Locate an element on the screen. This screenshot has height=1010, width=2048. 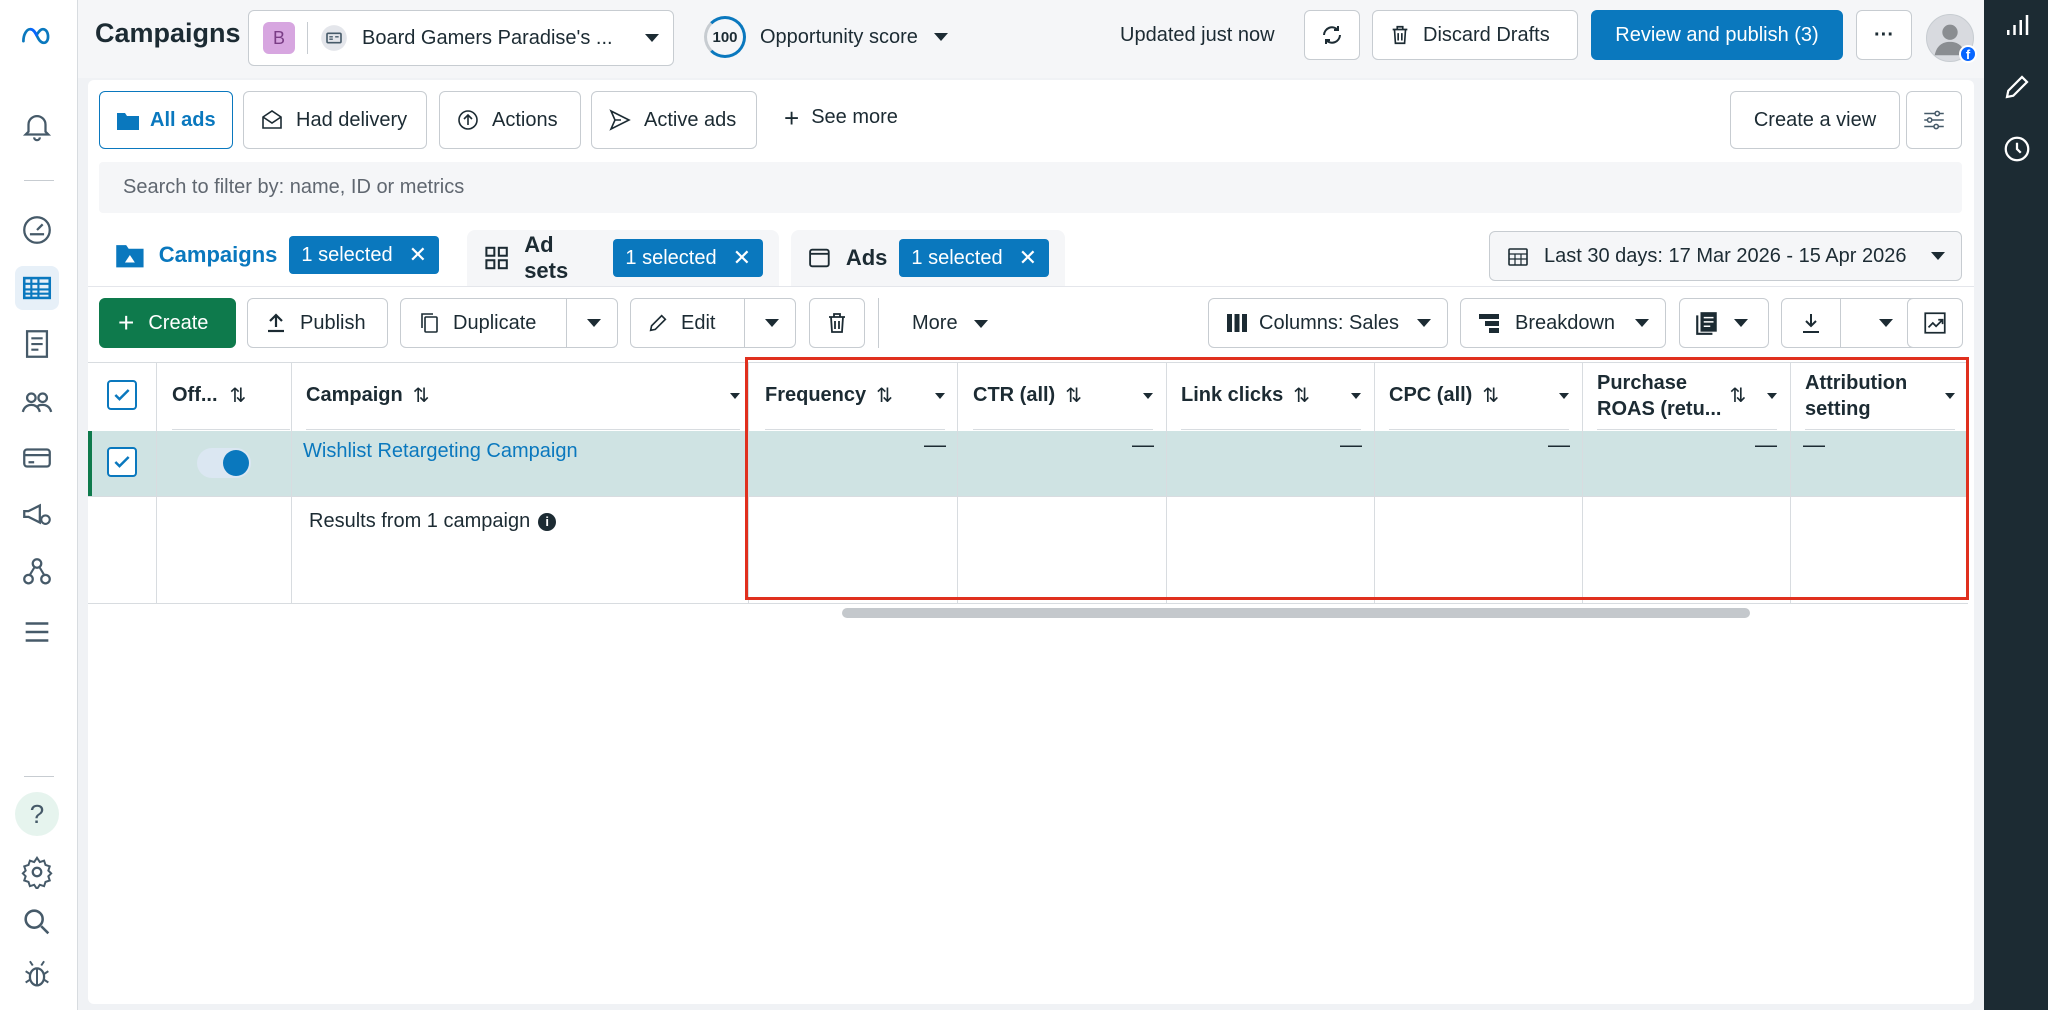
reports-button is located at coordinates (1724, 323).